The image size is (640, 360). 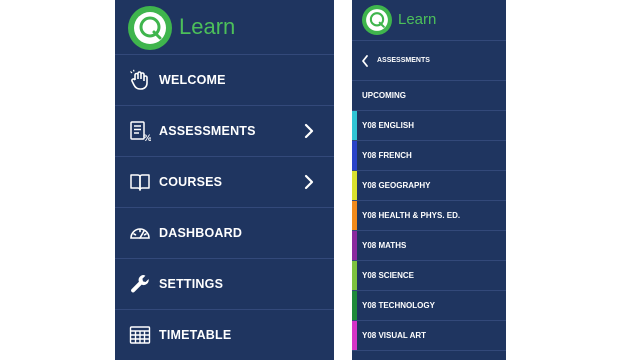 I want to click on hand-wave-icon, so click(x=140, y=80).